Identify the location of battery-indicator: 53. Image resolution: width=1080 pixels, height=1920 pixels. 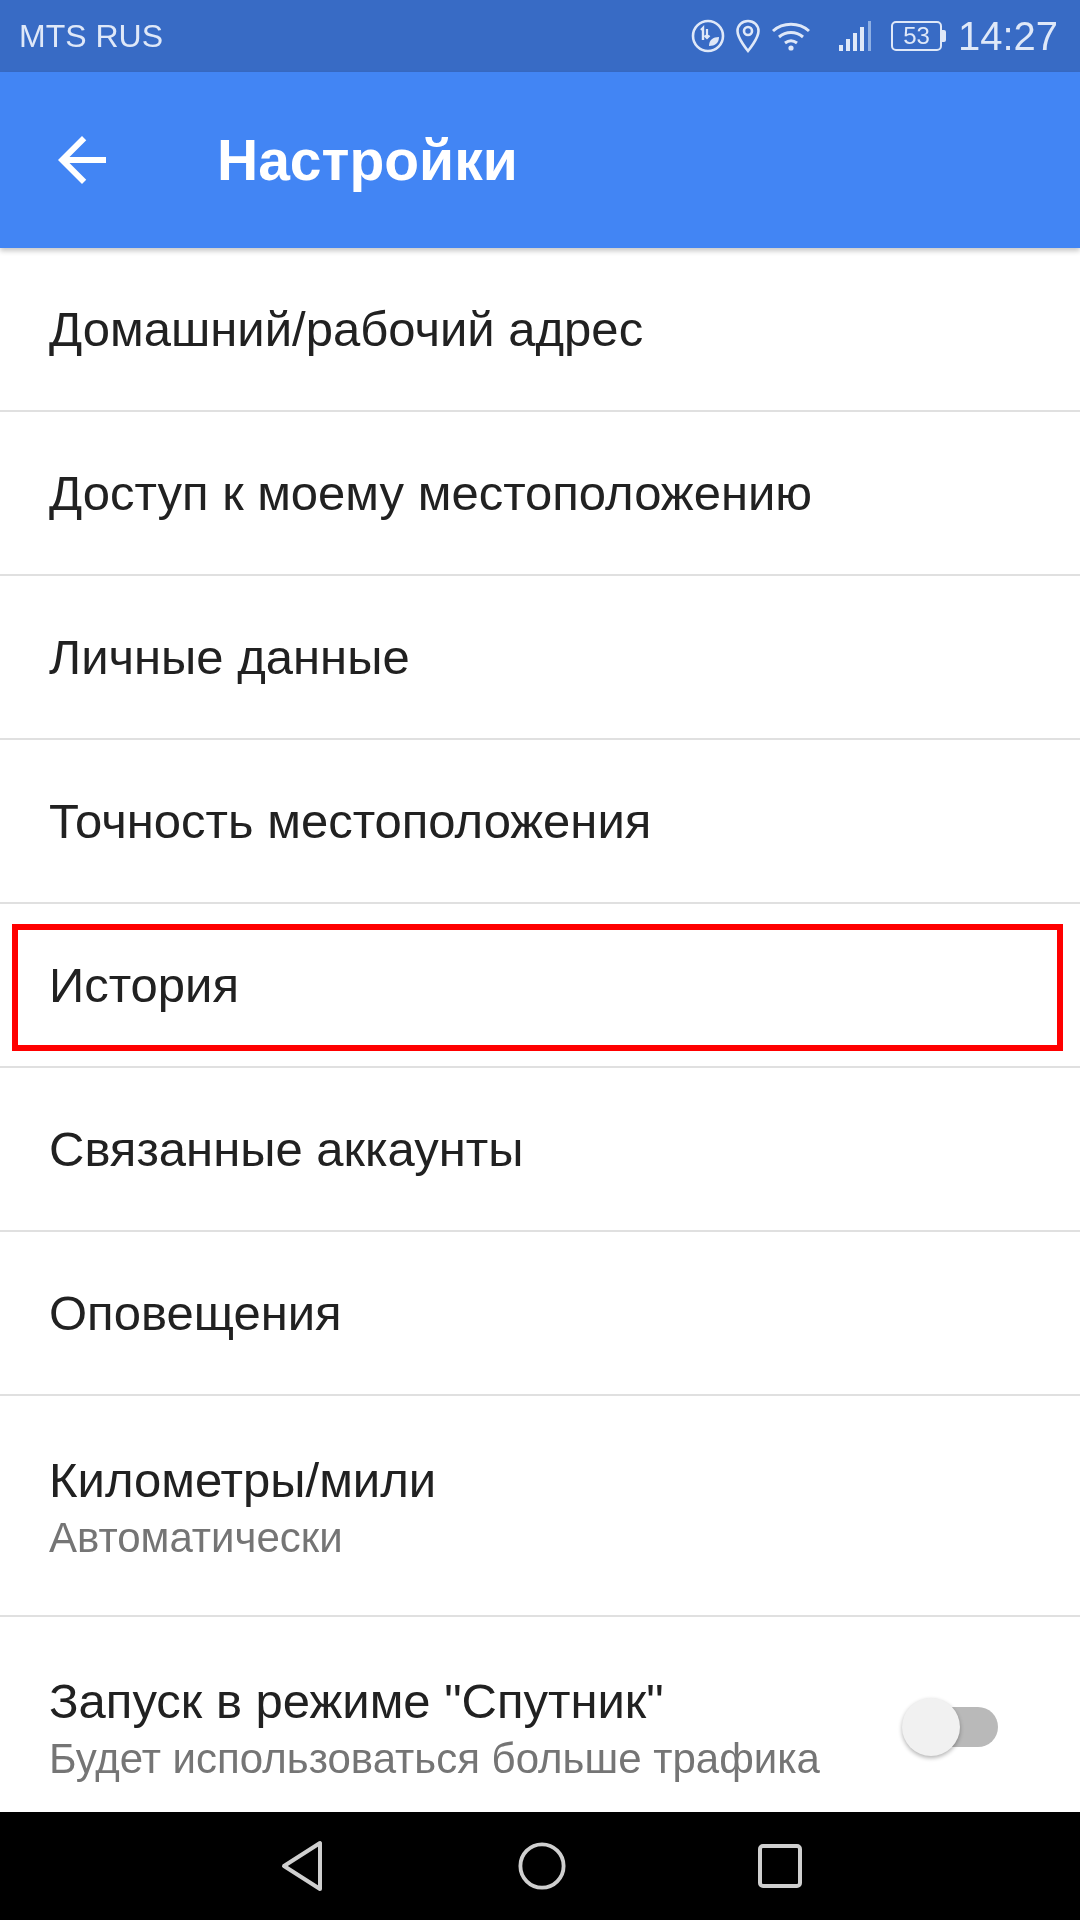
(918, 36).